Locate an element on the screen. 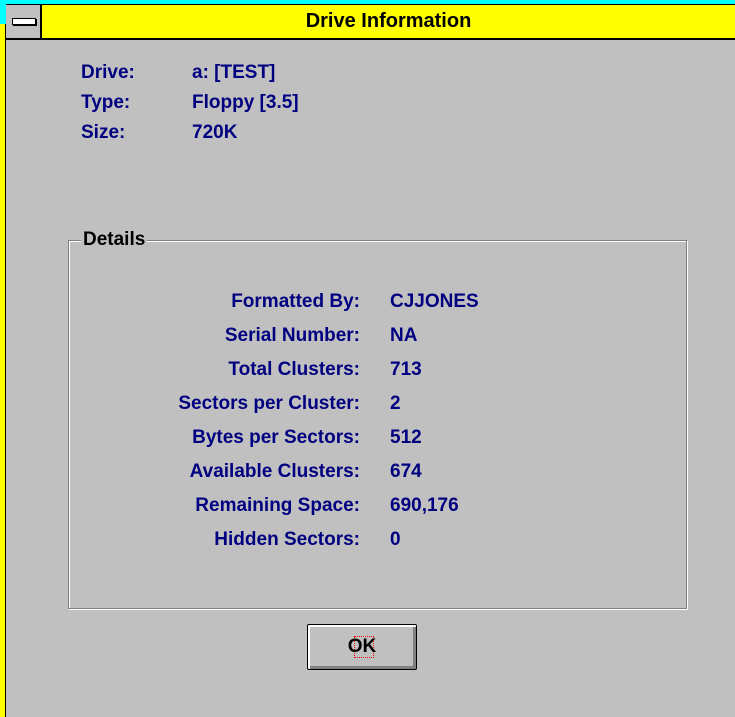 The image size is (735, 717). detail-value: 2 is located at coordinates (395, 403).